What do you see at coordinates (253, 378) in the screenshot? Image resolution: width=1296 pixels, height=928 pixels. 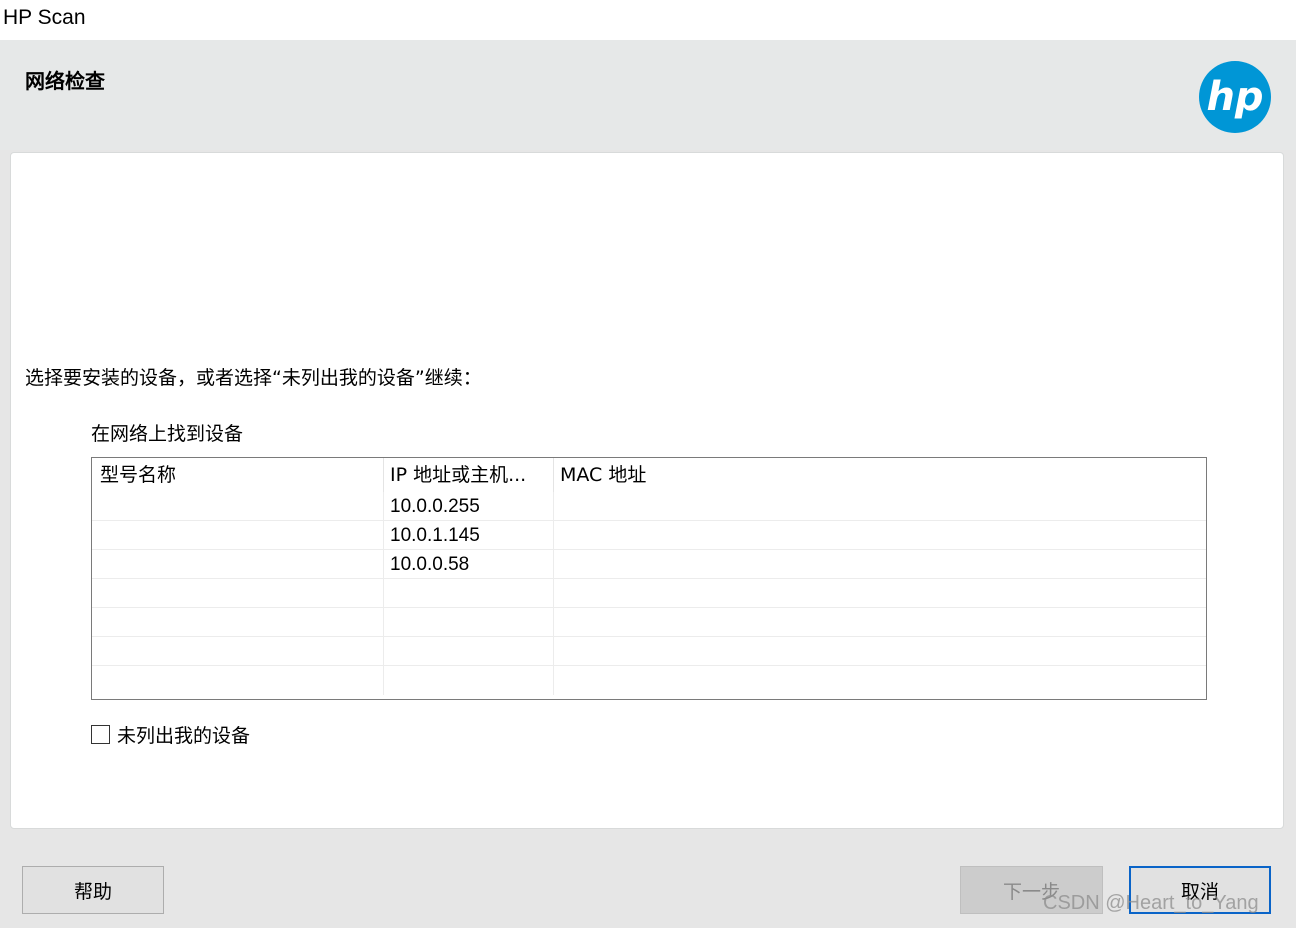 I see `instruction-text: 选择要安装的设备，或者选择“未列出我的设备”继续：` at bounding box center [253, 378].